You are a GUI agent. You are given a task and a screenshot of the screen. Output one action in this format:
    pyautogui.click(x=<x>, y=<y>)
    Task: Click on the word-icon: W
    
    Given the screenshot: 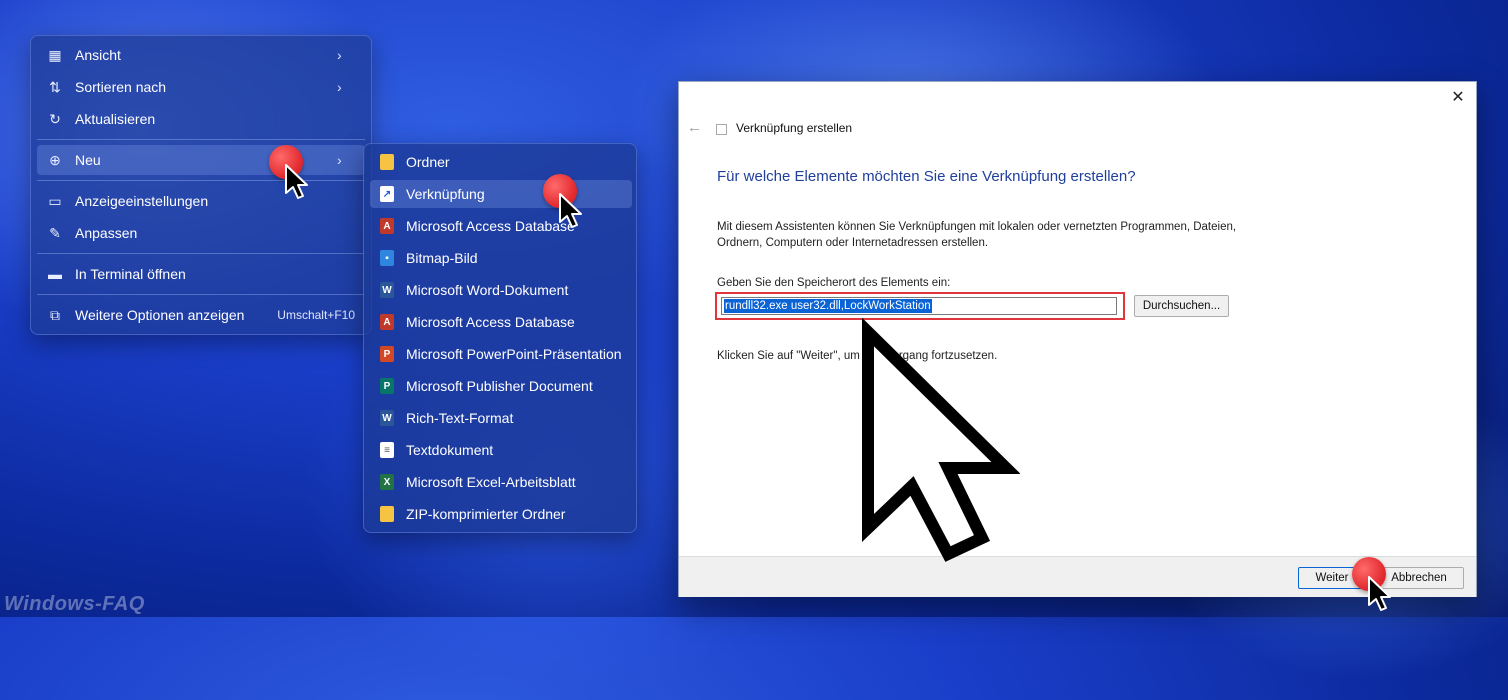 What is the action you would take?
    pyautogui.click(x=387, y=290)
    